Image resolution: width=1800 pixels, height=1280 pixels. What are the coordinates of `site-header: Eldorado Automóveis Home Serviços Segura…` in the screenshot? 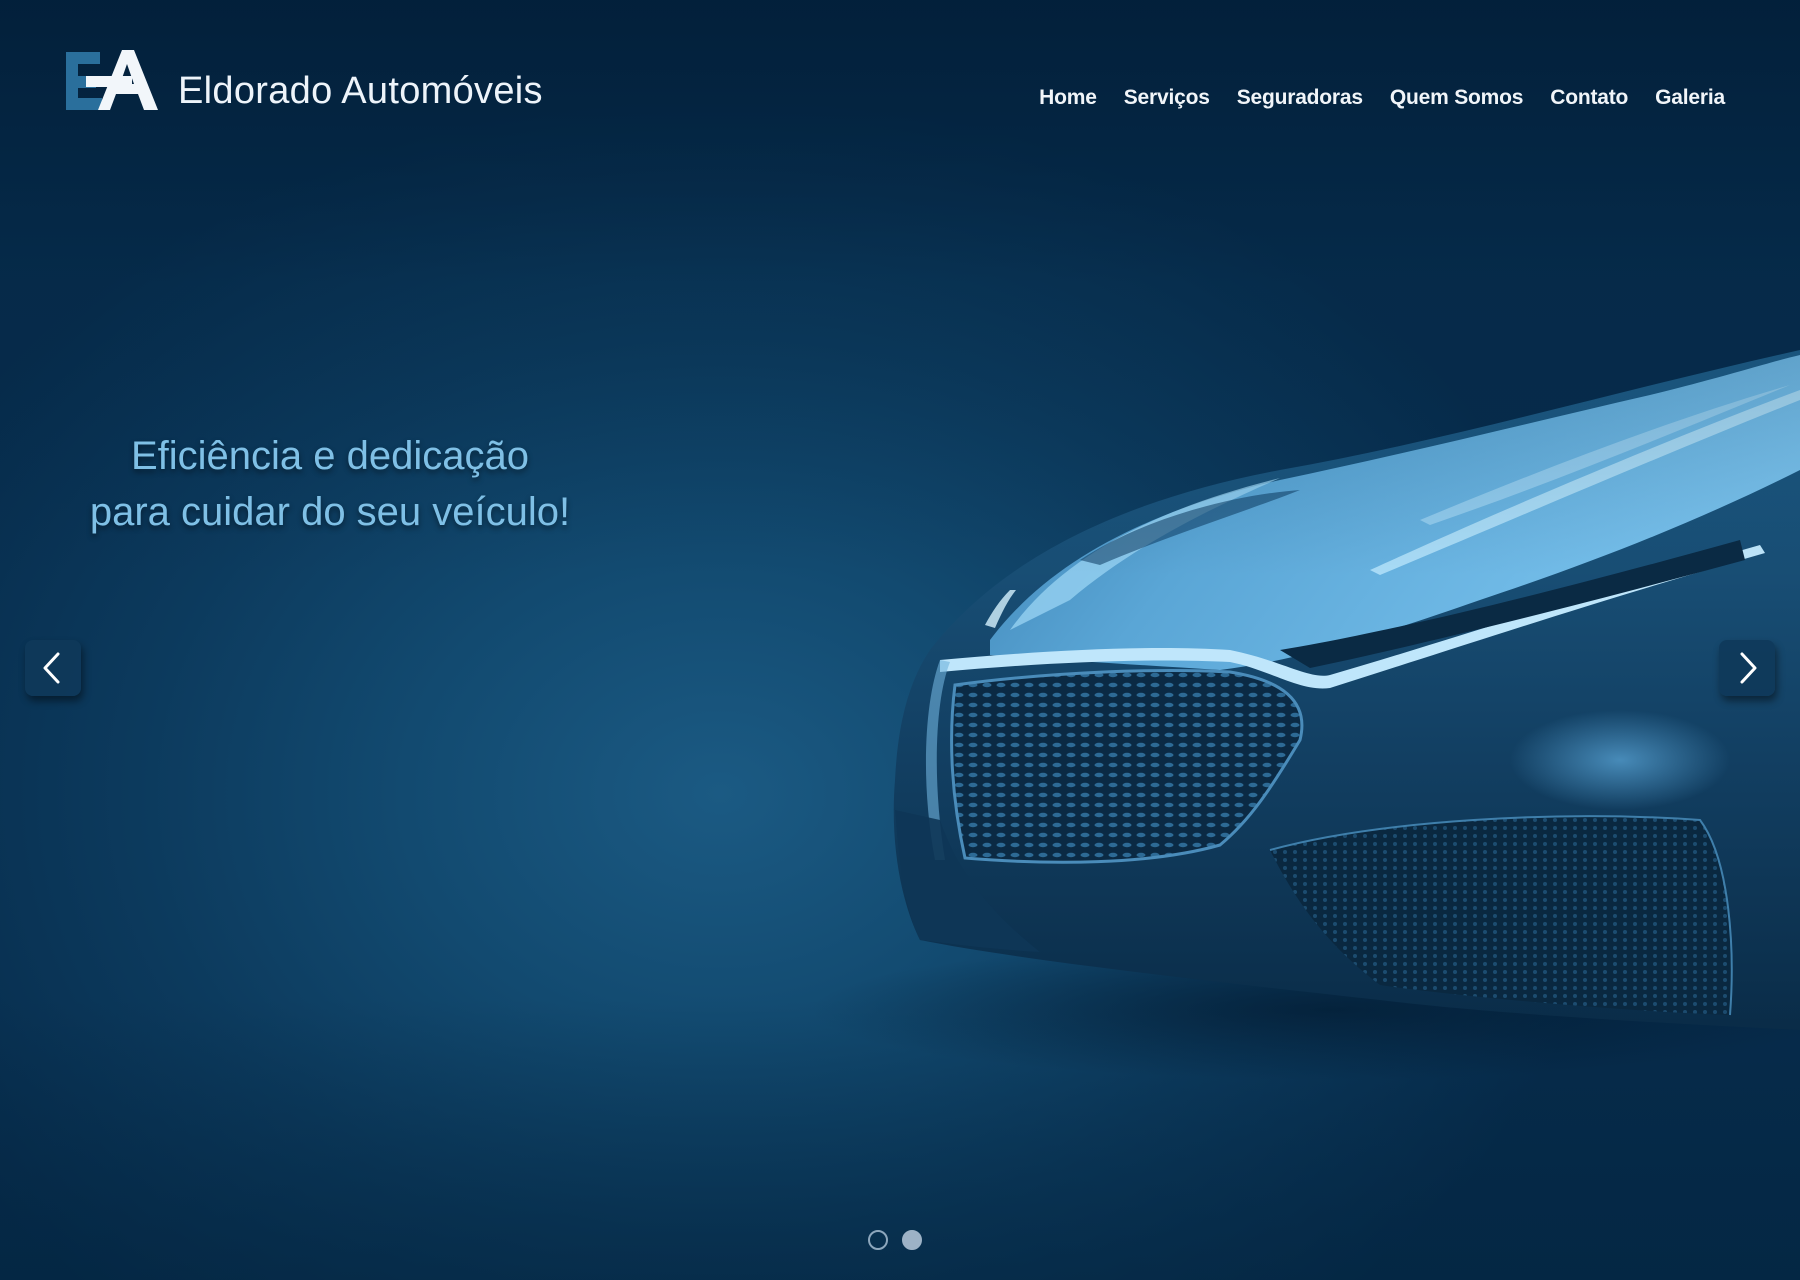 It's located at (900, 80).